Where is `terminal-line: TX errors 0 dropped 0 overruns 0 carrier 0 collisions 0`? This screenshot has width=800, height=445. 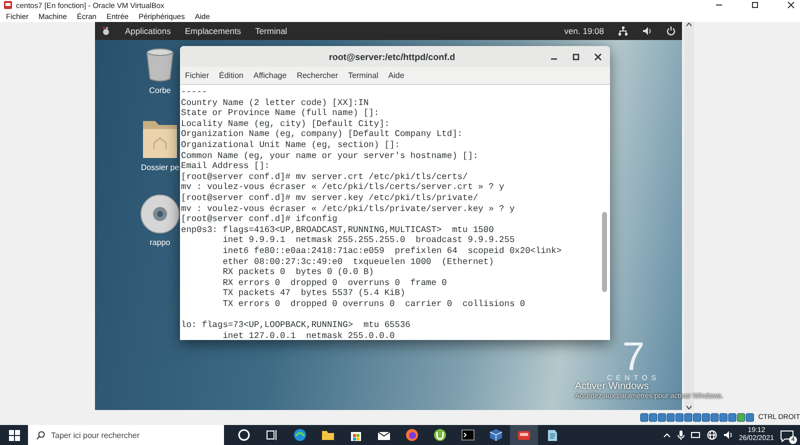
terminal-line: TX errors 0 dropped 0 overruns 0 carrier 0 collisions 0 is located at coordinates (374, 304).